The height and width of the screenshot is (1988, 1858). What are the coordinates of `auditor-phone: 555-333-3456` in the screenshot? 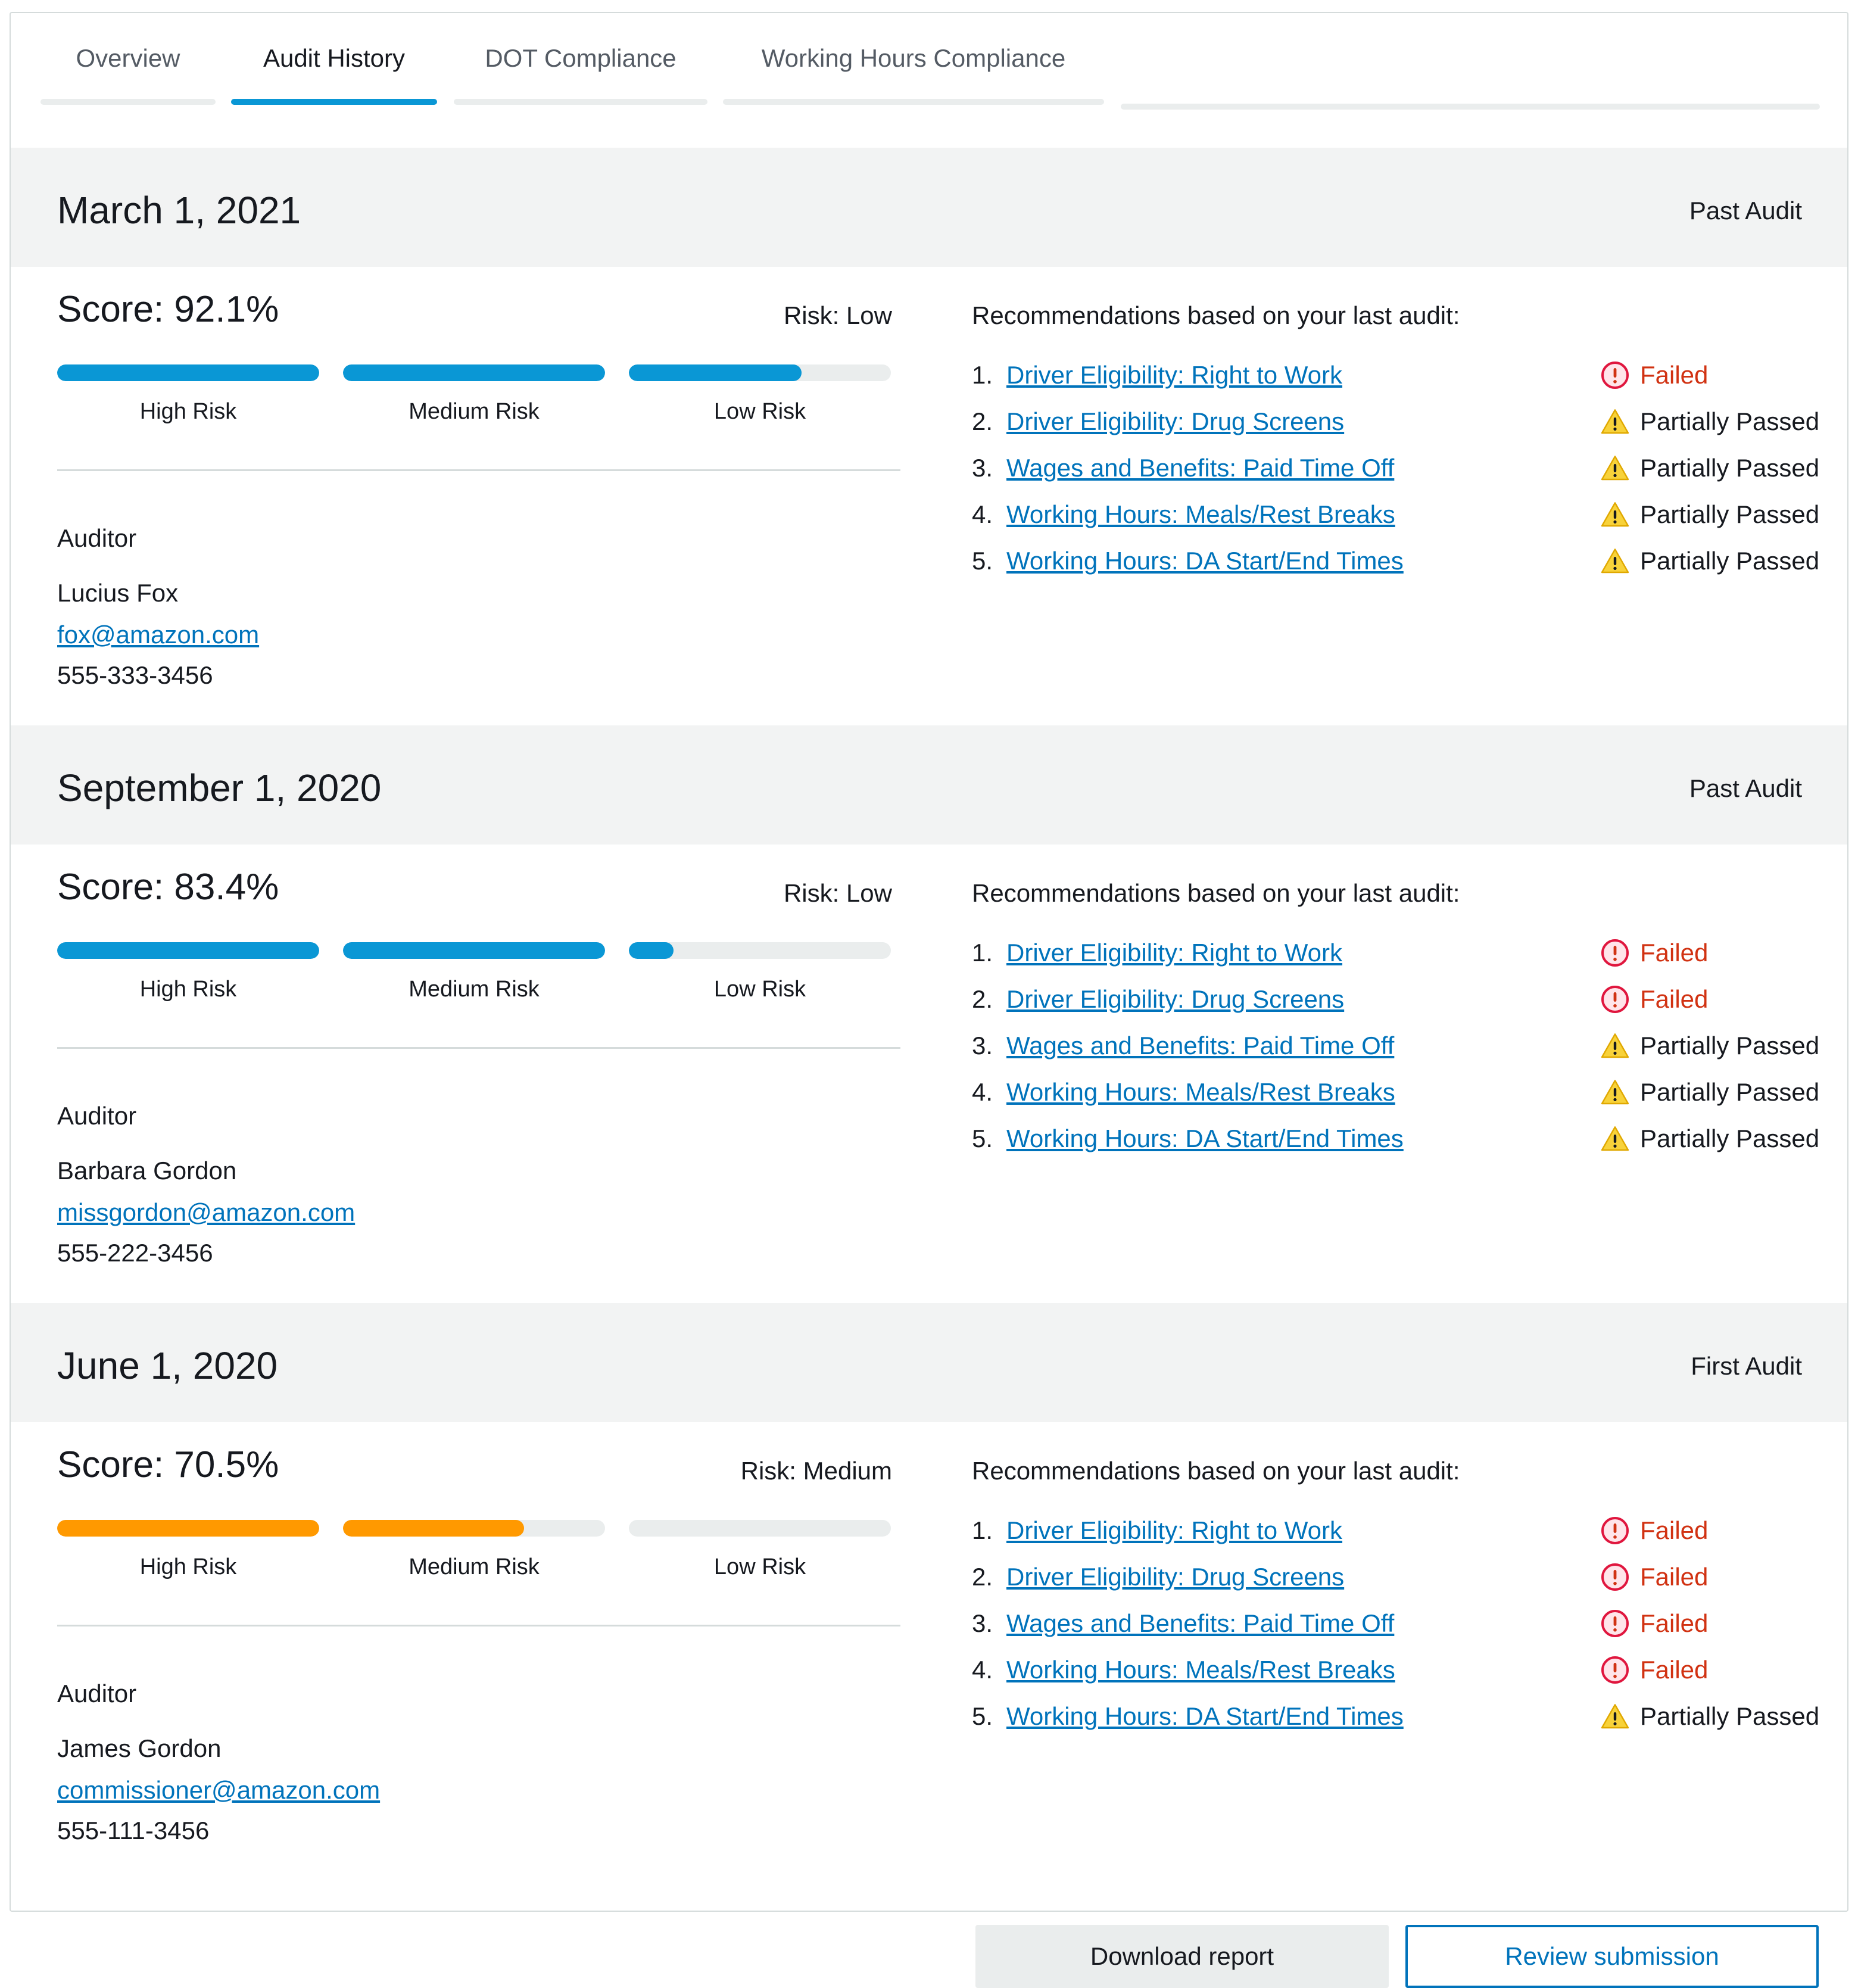 It's located at (135, 675).